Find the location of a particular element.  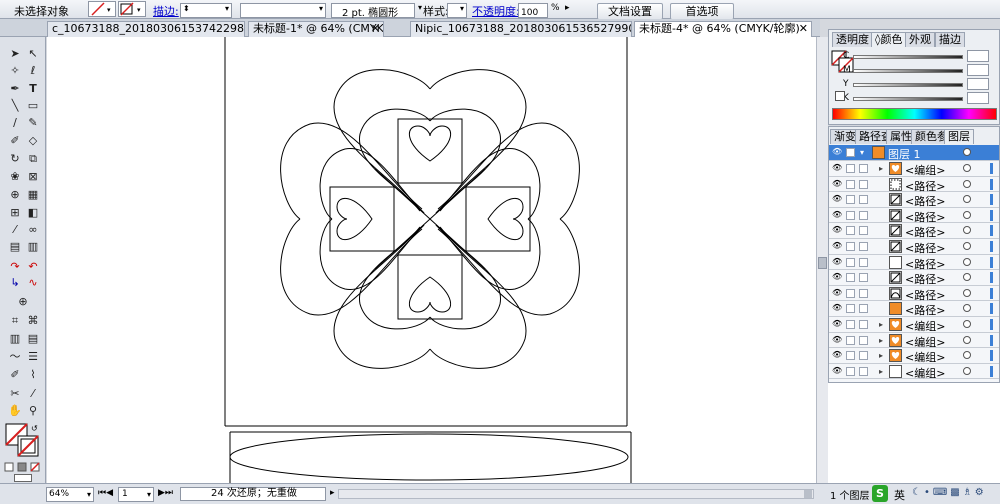

color-spectrum is located at coordinates (914, 114).